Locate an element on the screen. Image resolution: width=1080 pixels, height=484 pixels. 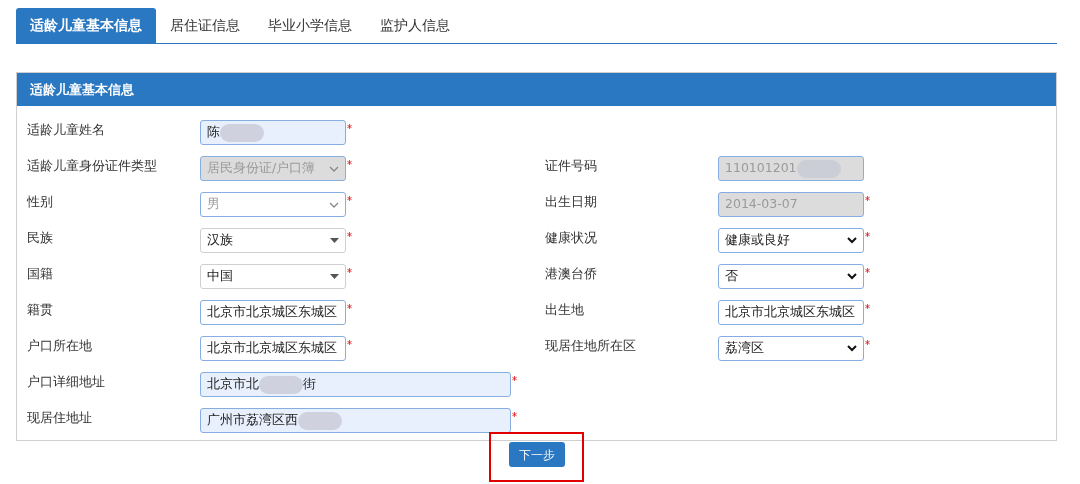
input-field: 广州市荔湾区西 is located at coordinates (355, 420).